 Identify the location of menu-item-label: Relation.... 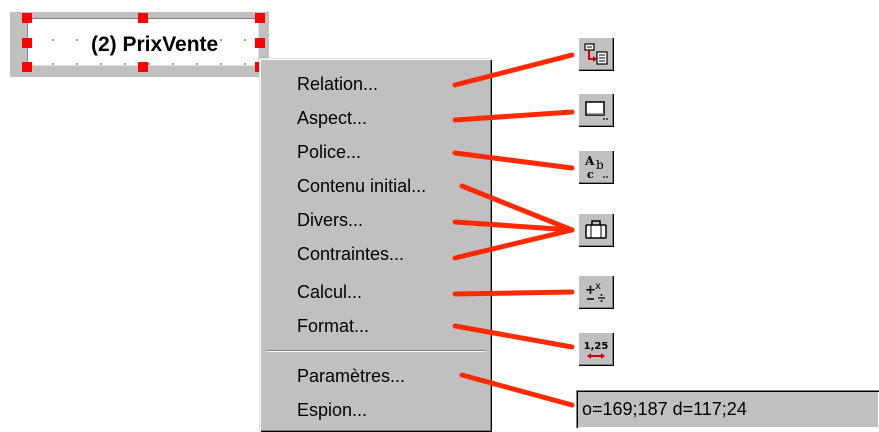
(338, 84).